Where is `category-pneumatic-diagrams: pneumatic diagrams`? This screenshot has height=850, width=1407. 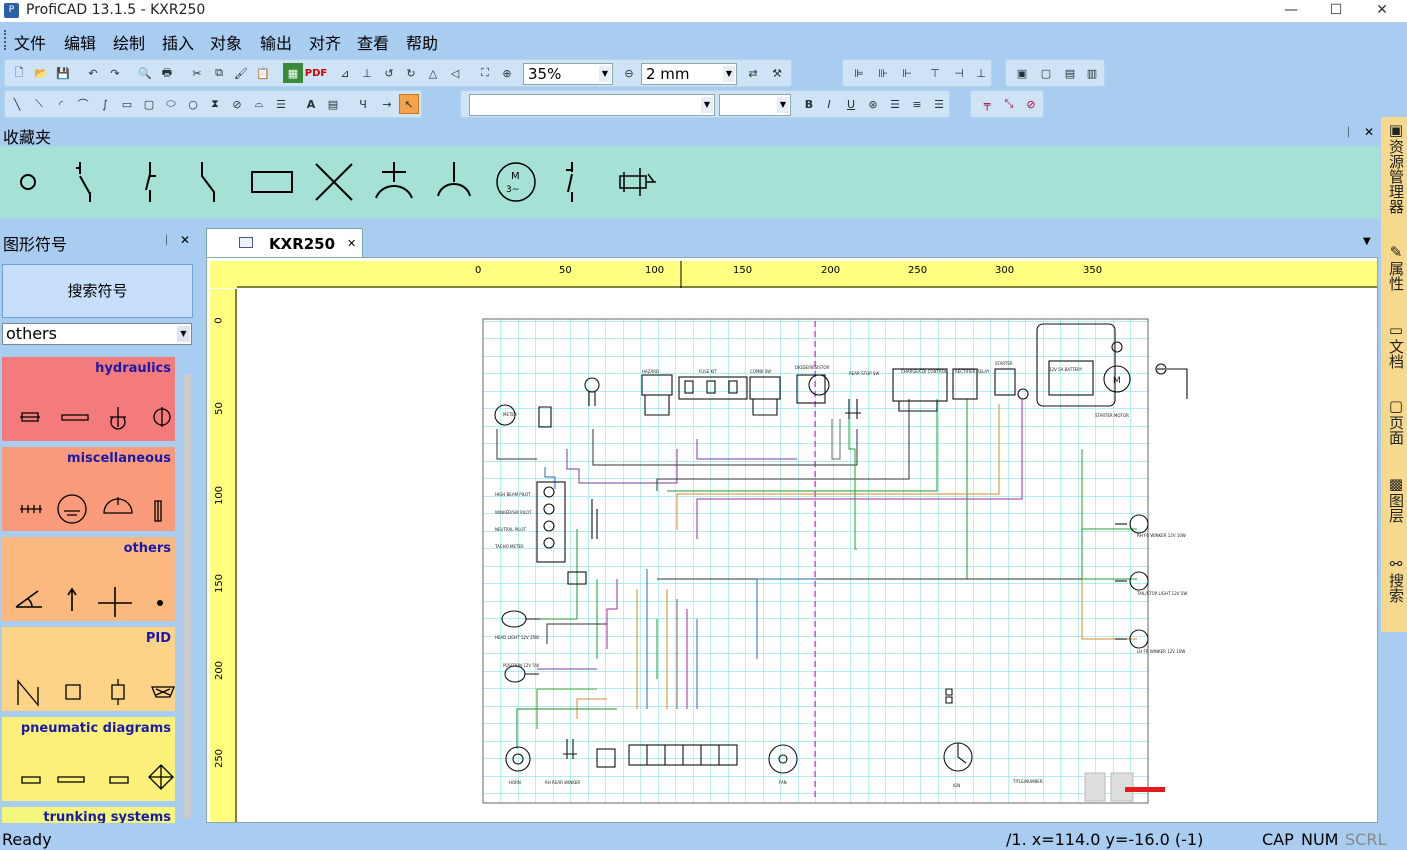
category-pneumatic-diagrams: pneumatic diagrams is located at coordinates (88, 759).